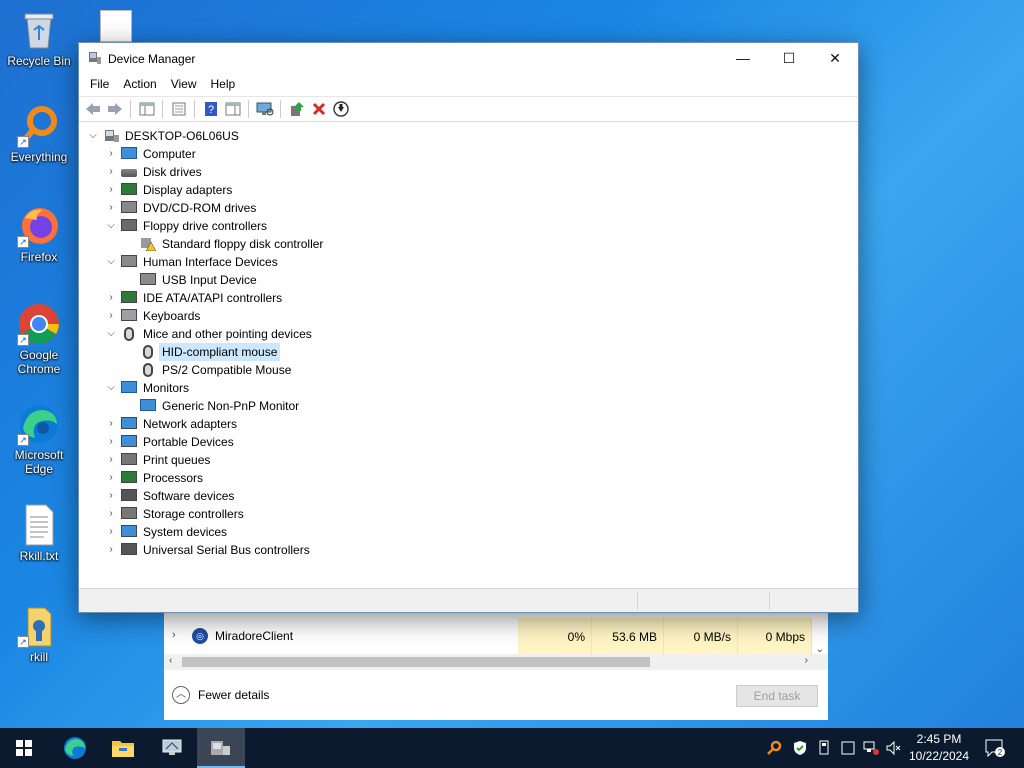 The width and height of the screenshot is (1024, 768). What do you see at coordinates (468, 316) in the screenshot?
I see `tree-node: › Keyboards` at bounding box center [468, 316].